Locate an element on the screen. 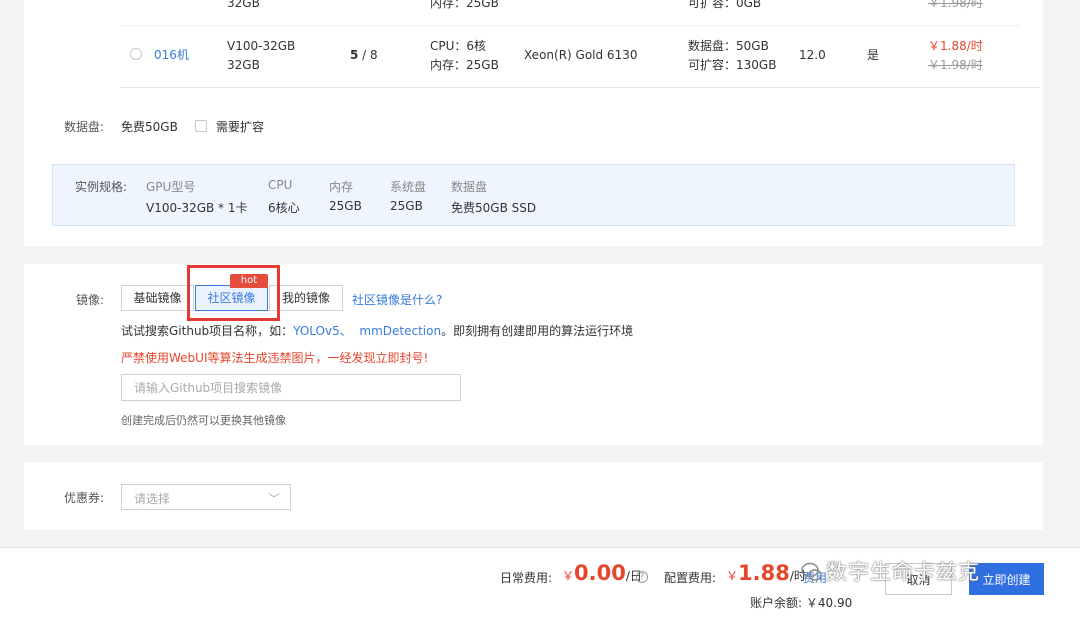 Image resolution: width=1080 pixels, height=618 pixels. example-yolov5-link: YOLOv5 is located at coordinates (316, 331).